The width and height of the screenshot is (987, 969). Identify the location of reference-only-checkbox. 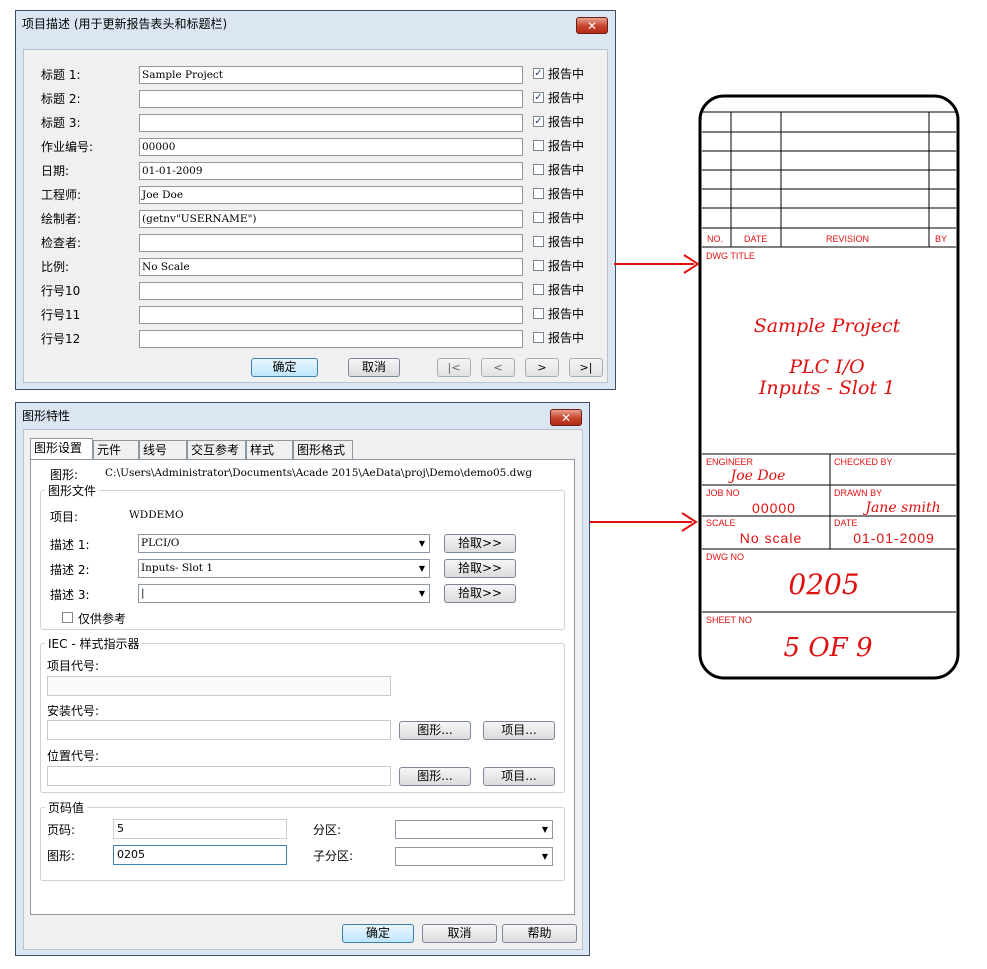
(67, 617).